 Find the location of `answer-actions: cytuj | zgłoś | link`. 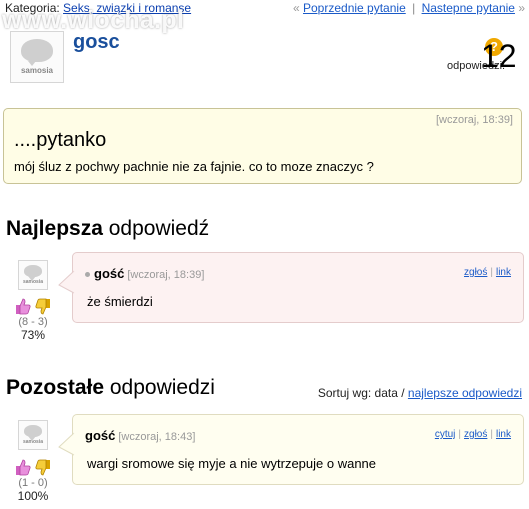

answer-actions: cytuj | zgłoś | link is located at coordinates (473, 434).